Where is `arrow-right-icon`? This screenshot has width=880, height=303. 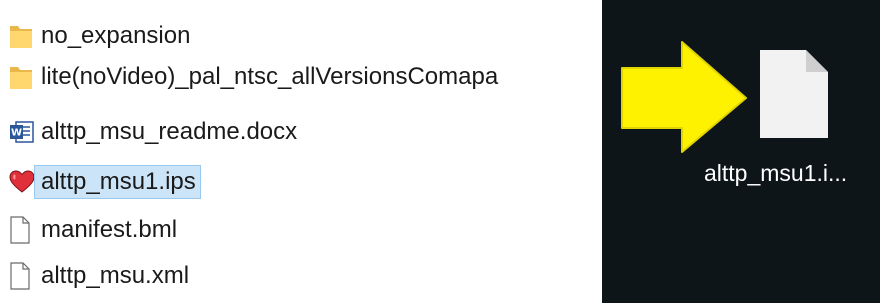 arrow-right-icon is located at coordinates (683, 97).